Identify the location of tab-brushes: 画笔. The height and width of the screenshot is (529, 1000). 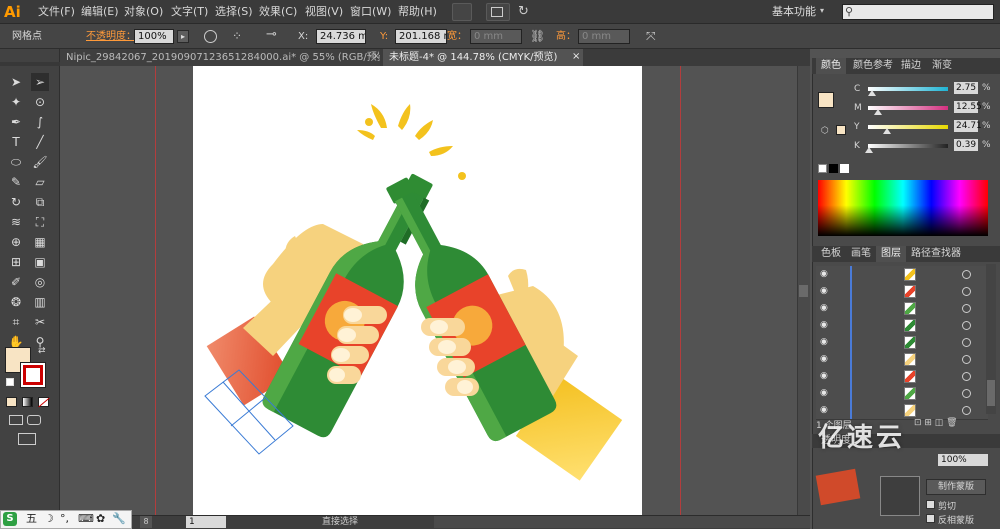
(861, 254).